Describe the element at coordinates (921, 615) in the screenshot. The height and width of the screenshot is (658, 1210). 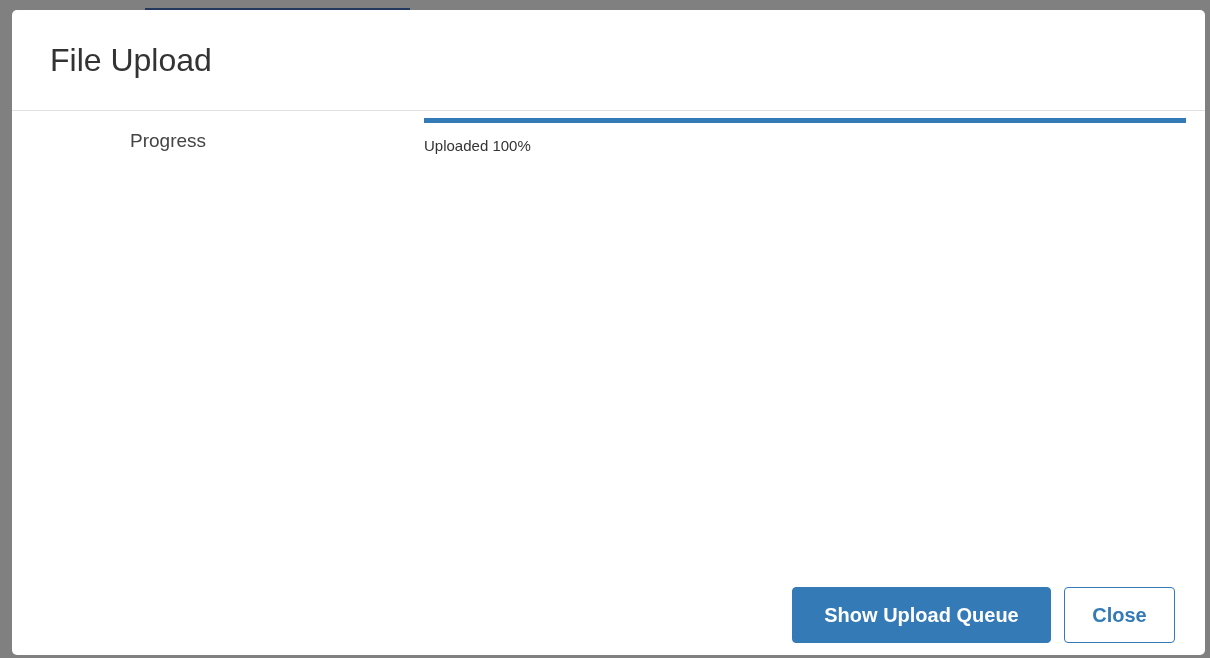
I see `show-queue-button: Show Upload Queue` at that location.